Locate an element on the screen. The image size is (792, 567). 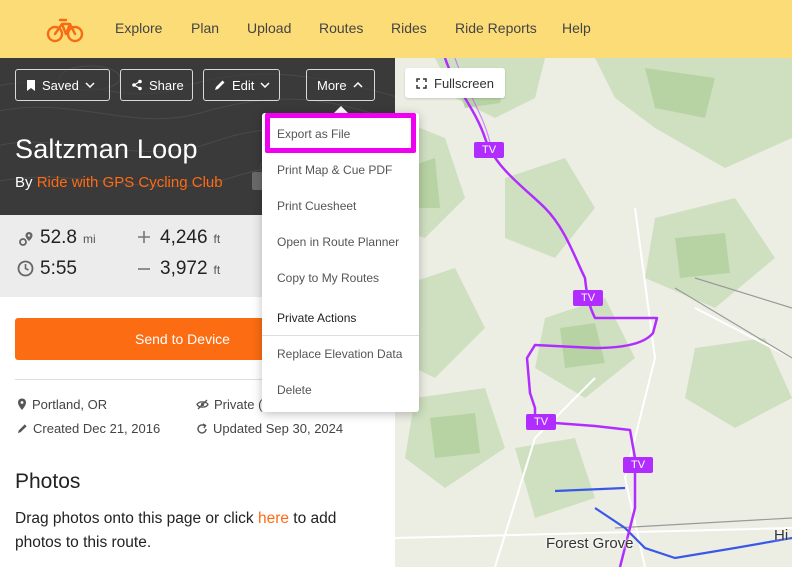
elevation-gain-value: 4,246 is located at coordinates (184, 237).